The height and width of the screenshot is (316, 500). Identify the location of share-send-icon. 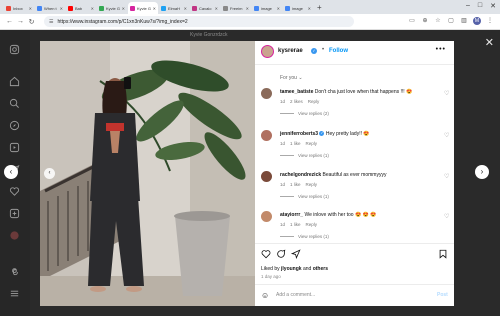
(295, 255).